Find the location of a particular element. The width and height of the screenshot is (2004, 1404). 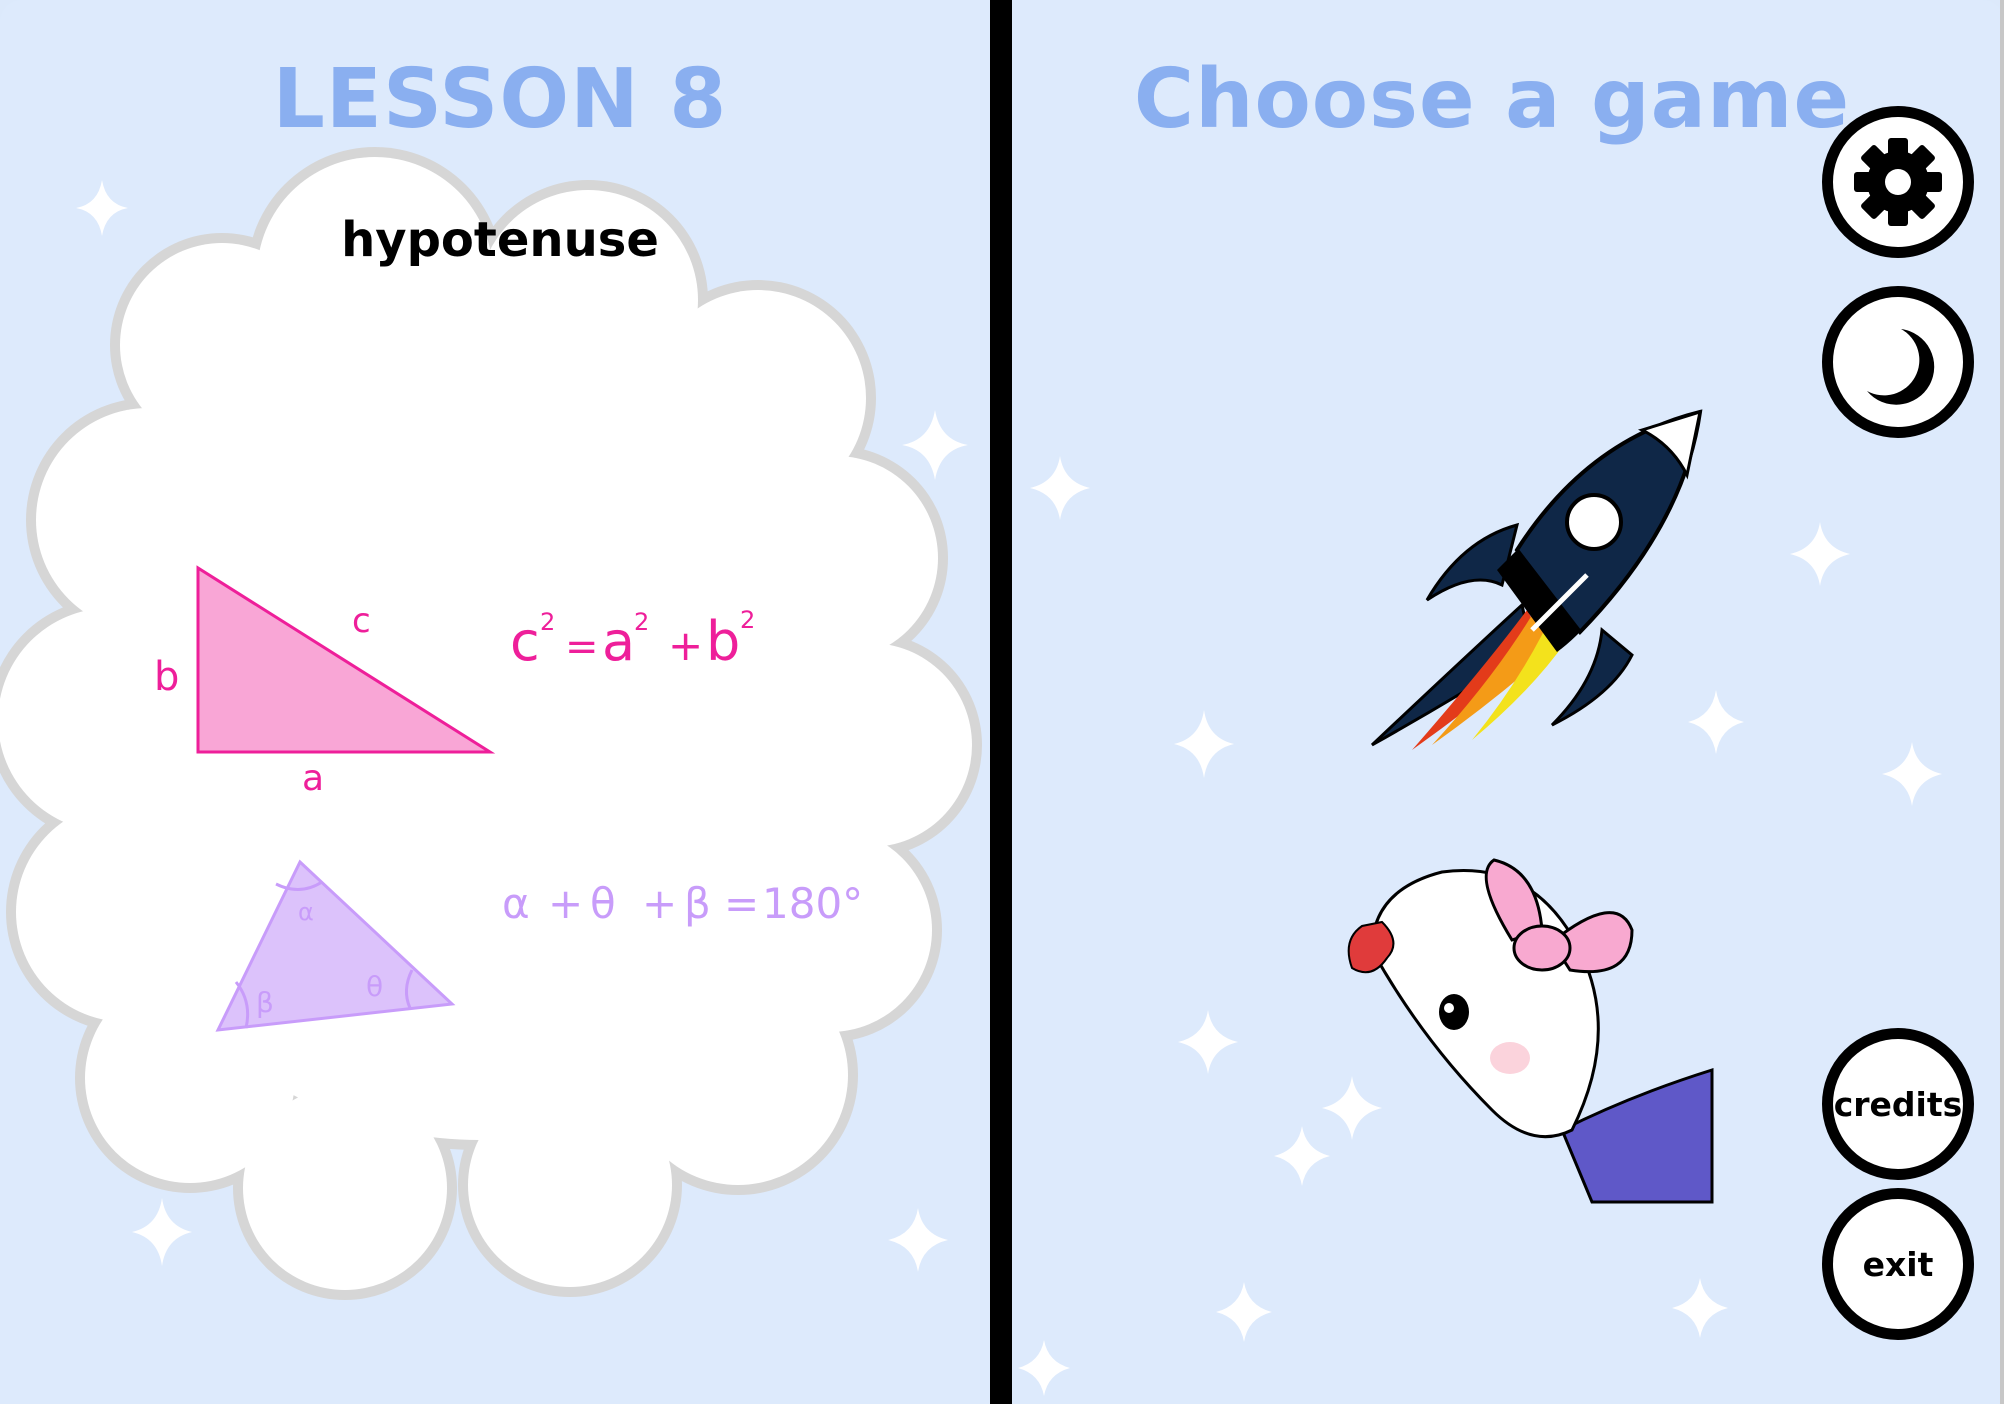

panel-divider is located at coordinates (1001, 702).